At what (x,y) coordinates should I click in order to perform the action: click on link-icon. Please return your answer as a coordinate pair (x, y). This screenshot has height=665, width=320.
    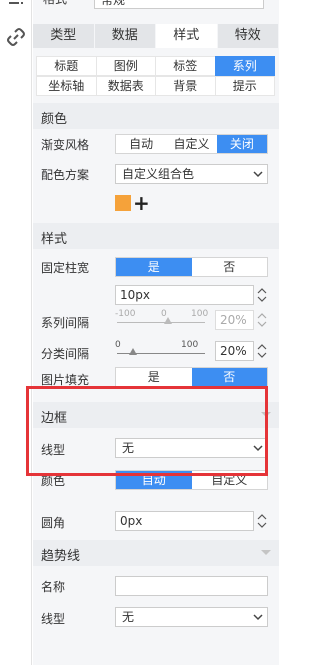
    Looking at the image, I should click on (16, 37).